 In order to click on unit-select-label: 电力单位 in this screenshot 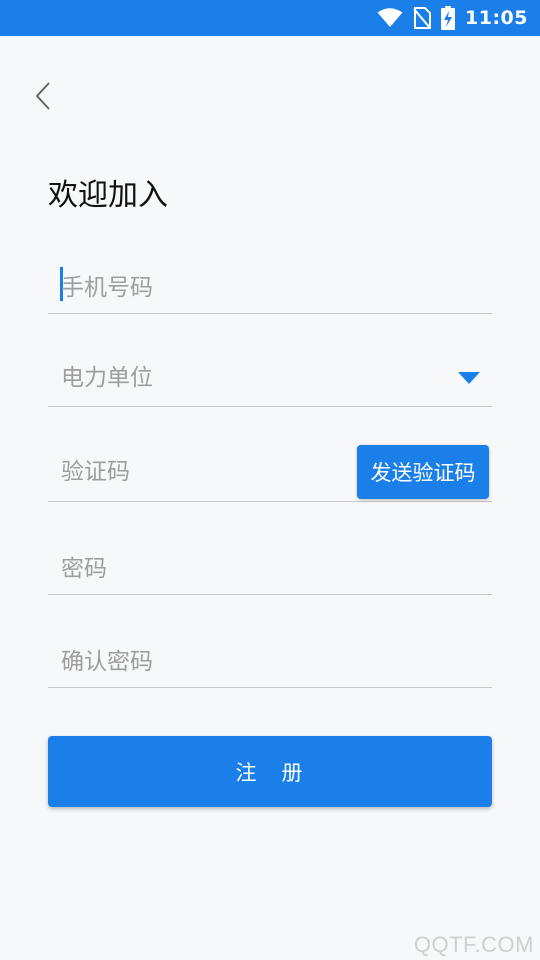, I will do `click(107, 378)`.